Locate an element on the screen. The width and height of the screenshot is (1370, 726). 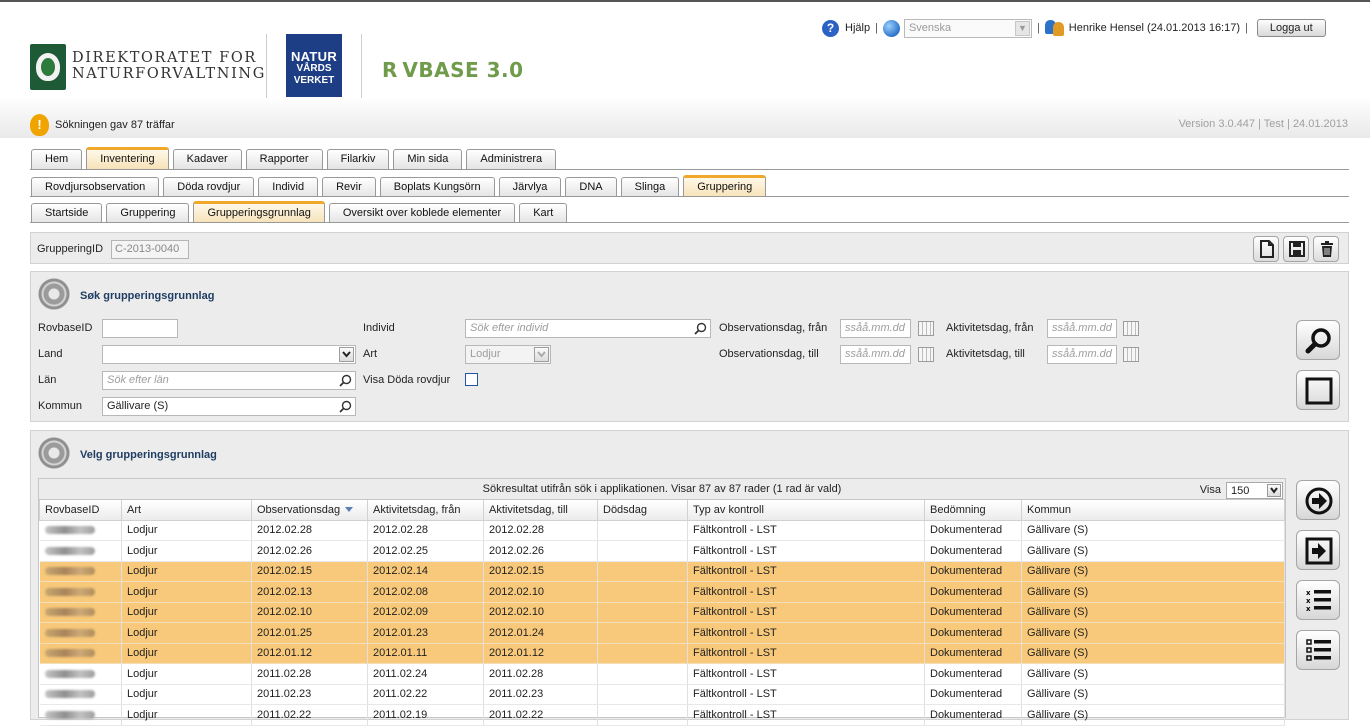
clear-button is located at coordinates (1318, 390).